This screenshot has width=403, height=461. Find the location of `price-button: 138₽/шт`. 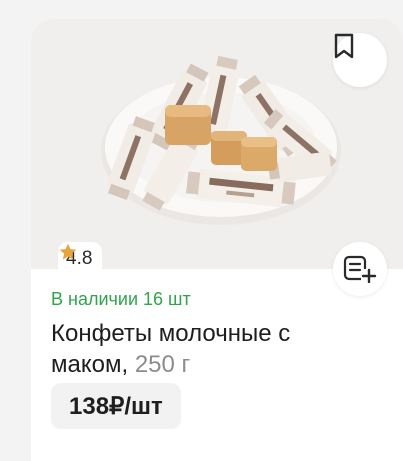

price-button: 138₽/шт is located at coordinates (116, 406).